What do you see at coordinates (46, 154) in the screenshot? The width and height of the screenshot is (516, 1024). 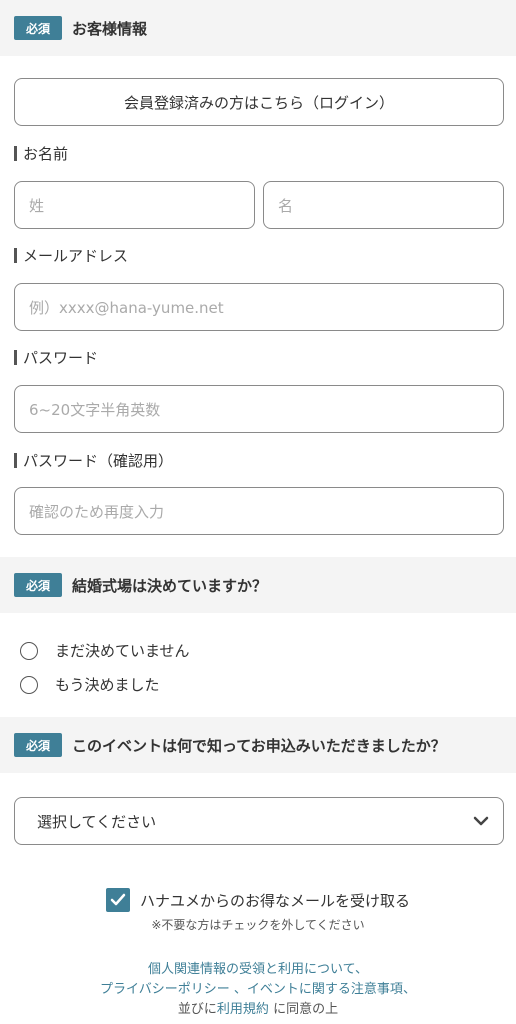 I see `name-label-text: お名前` at bounding box center [46, 154].